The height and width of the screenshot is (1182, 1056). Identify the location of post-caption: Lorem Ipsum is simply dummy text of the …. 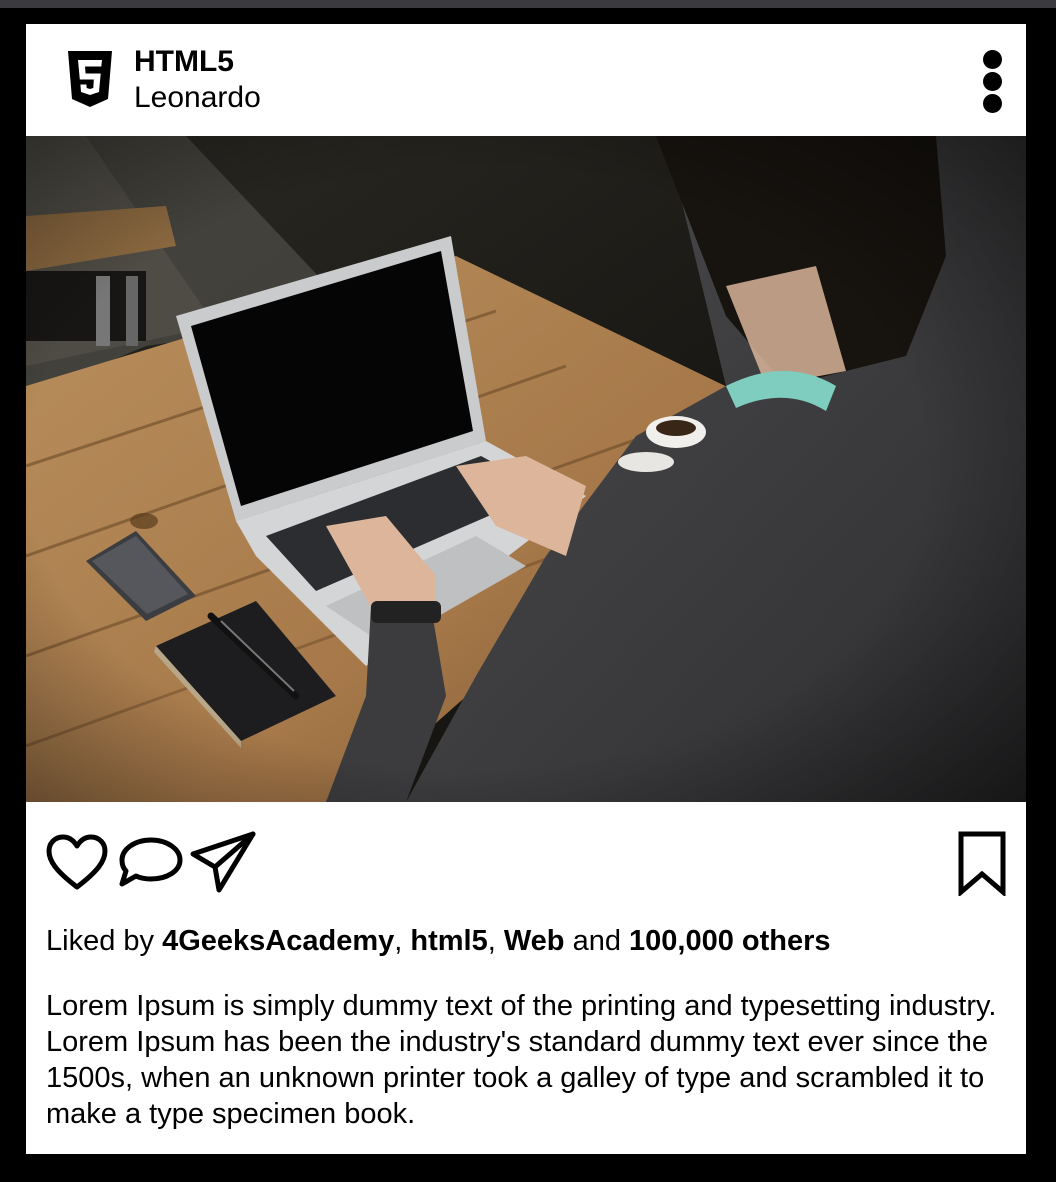
(521, 1060).